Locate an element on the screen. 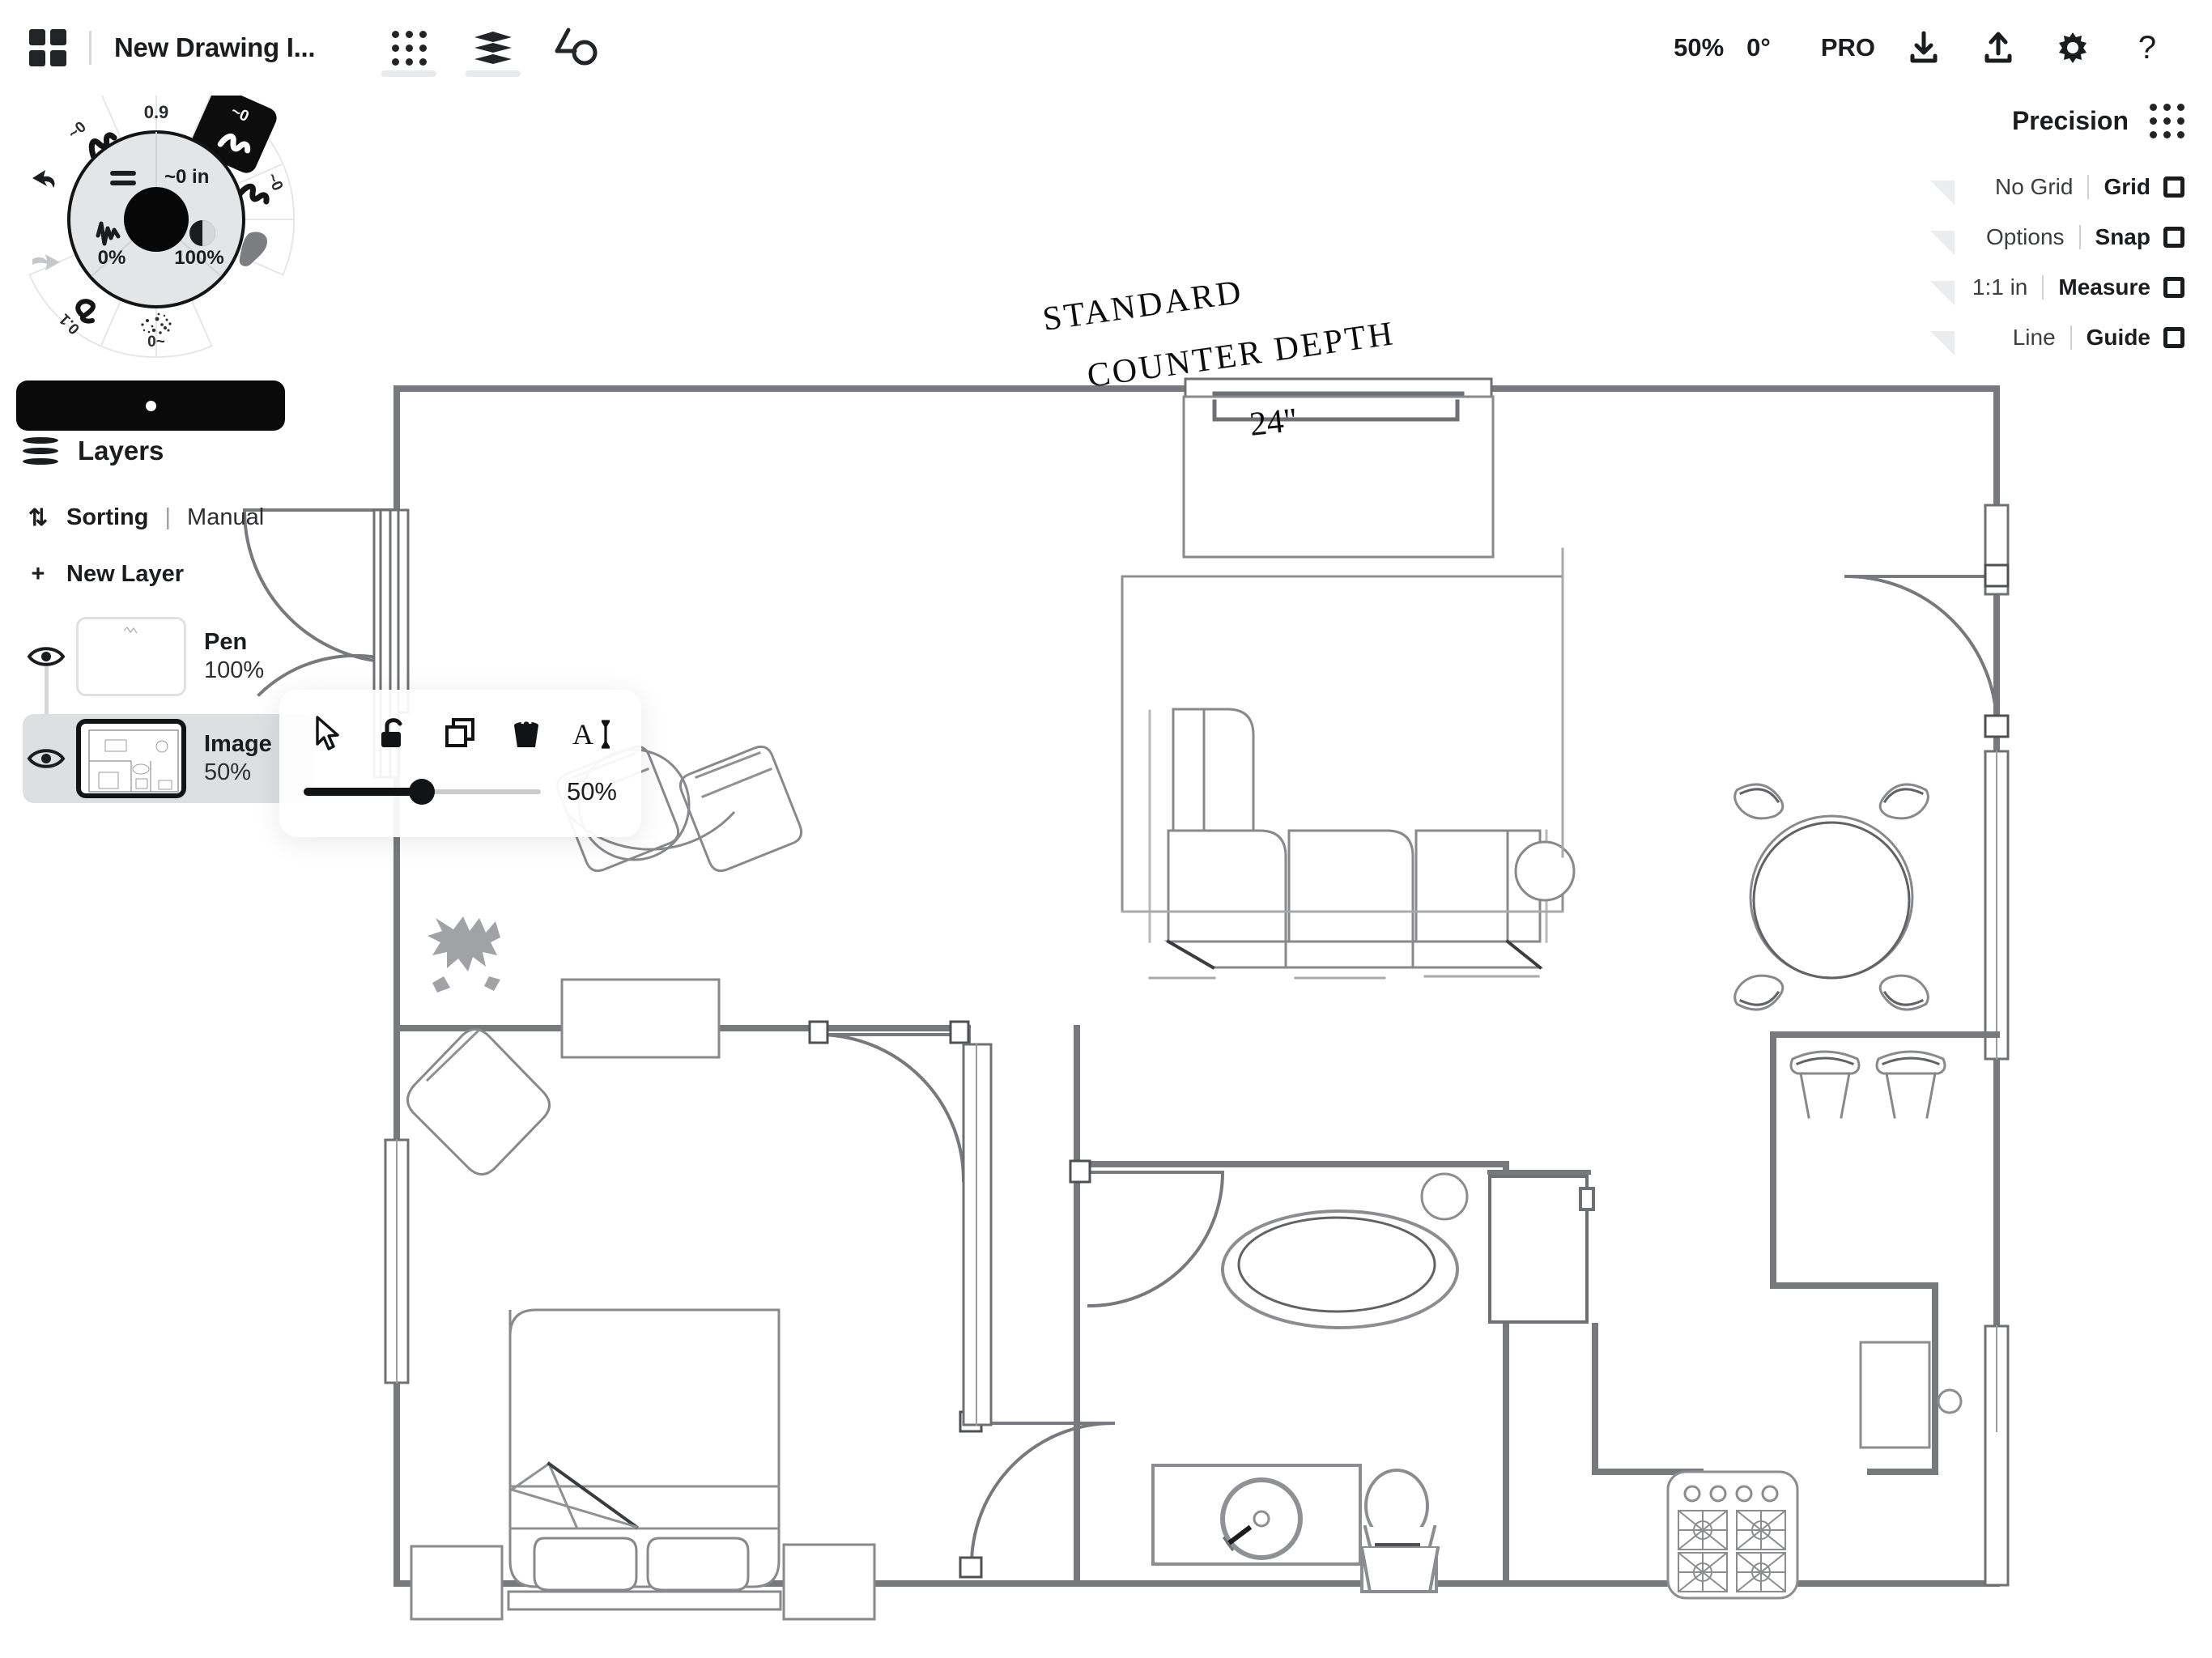 This screenshot has height=1658, width=2212. precision-row-measure: 1:1 in Measure is located at coordinates (2056, 289).